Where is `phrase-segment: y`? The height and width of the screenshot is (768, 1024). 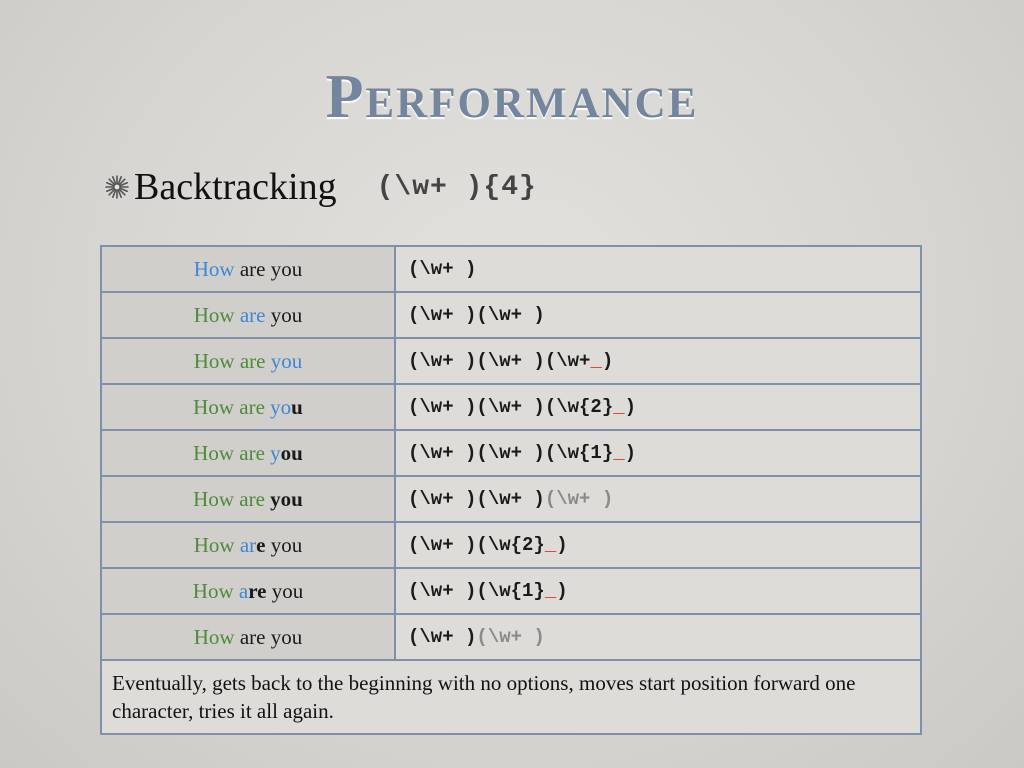
phrase-segment: y is located at coordinates (275, 452).